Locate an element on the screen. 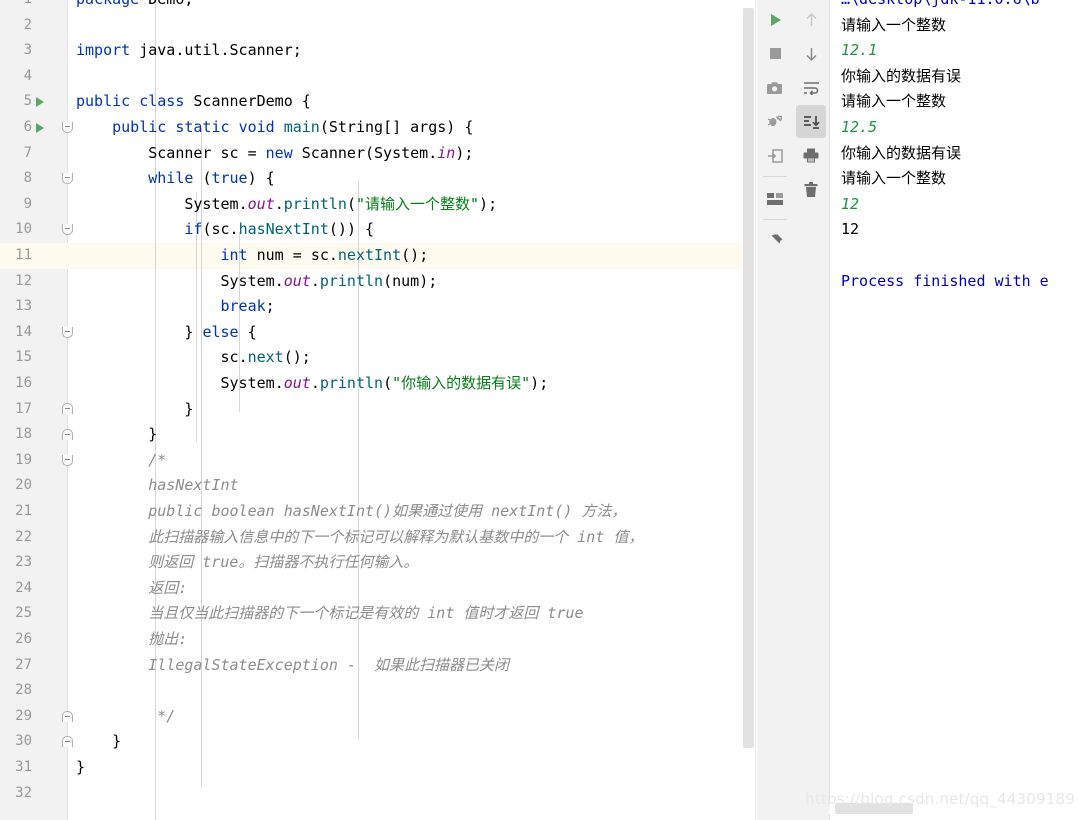 The width and height of the screenshot is (1079, 820). code-line: System.out.println("你输入的数据有误"); is located at coordinates (312, 384).